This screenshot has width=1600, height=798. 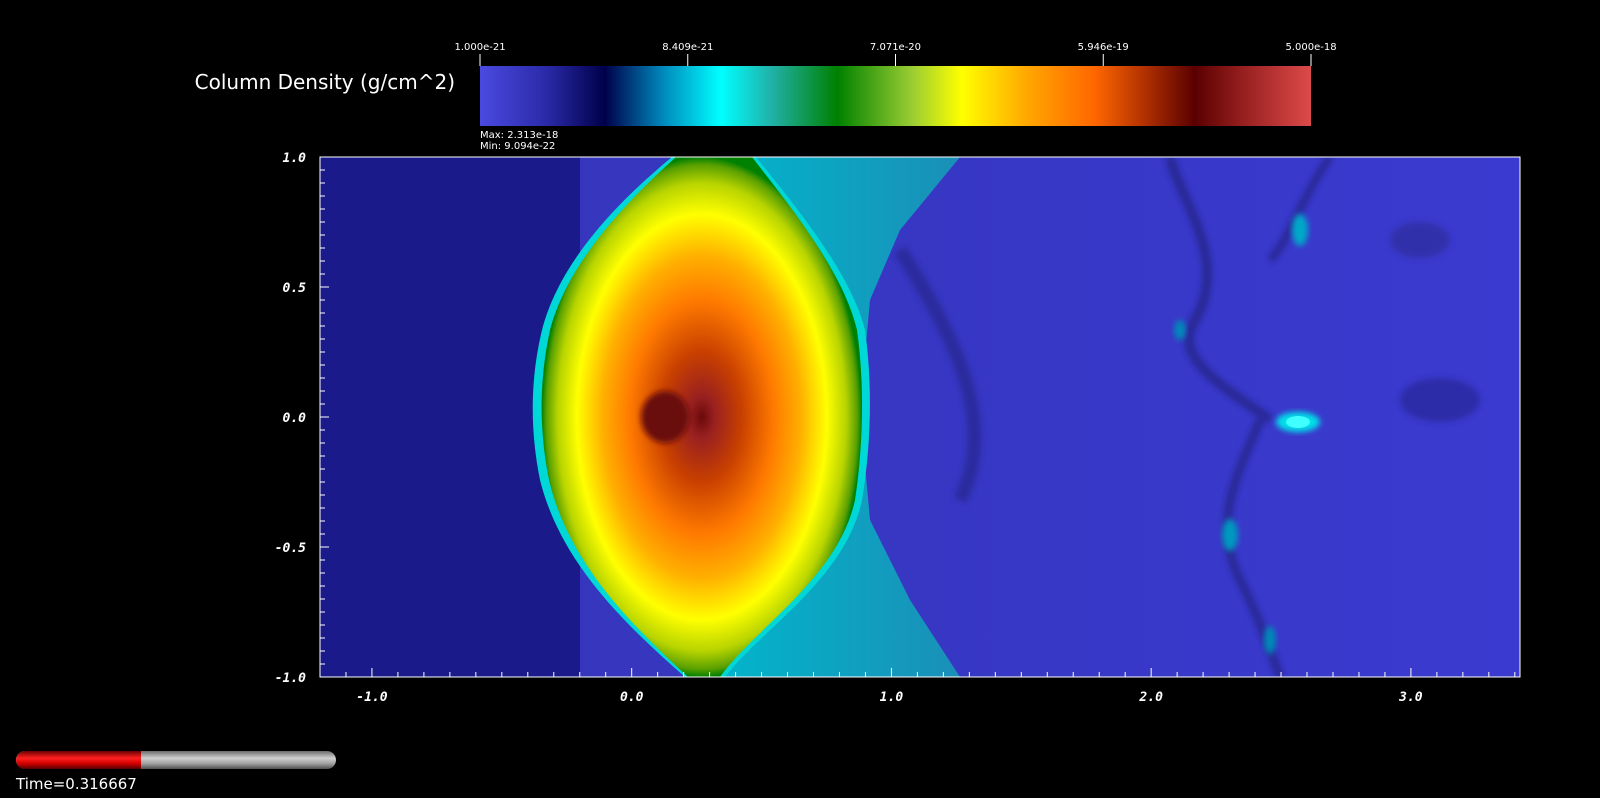 I want to click on colorbar-tick-label: 5.000e-18, so click(x=1310, y=47).